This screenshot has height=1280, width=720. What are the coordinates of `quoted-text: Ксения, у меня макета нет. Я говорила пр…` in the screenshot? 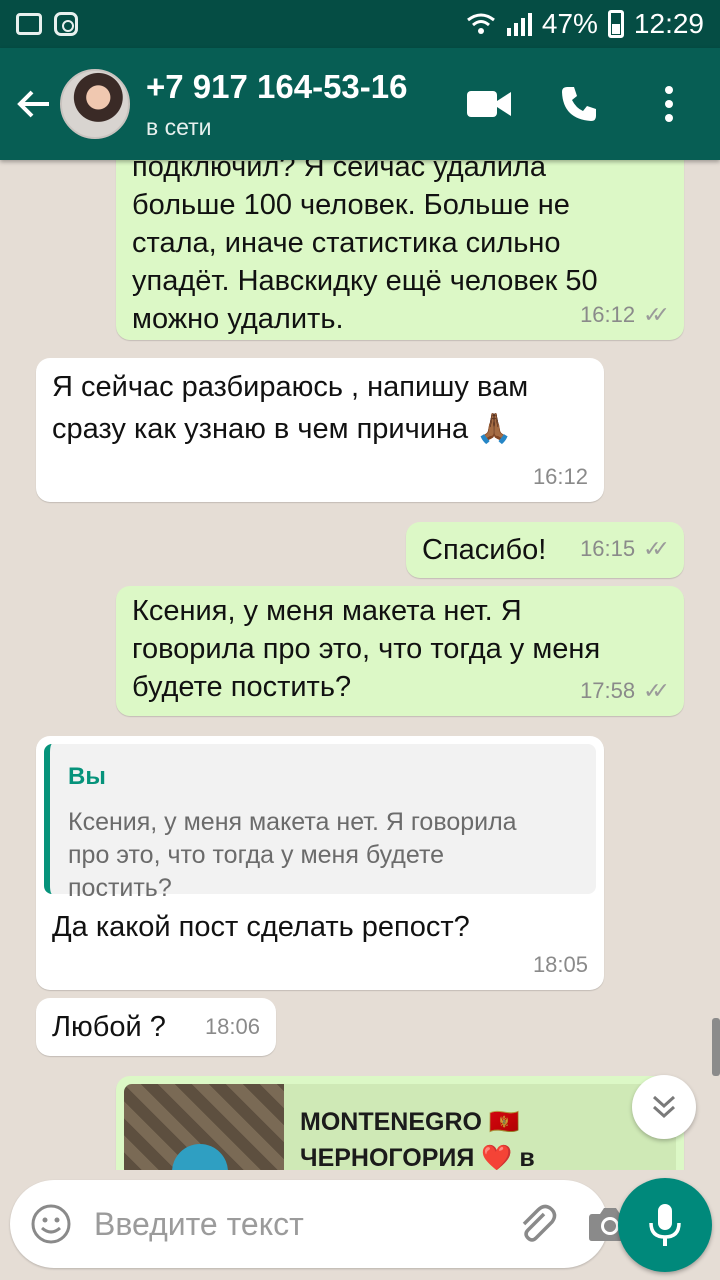 It's located at (292, 855).